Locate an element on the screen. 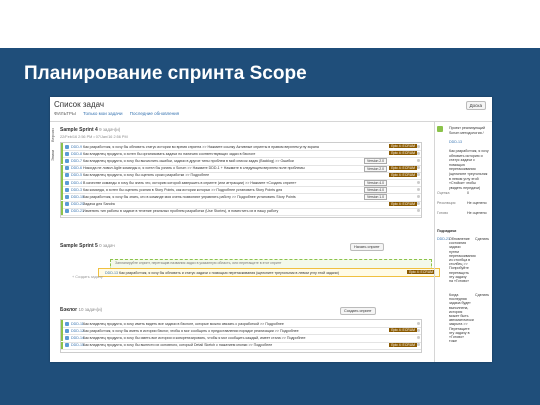  detail-project: Проект реализующий Scrum методология / is located at coordinates (467, 130).